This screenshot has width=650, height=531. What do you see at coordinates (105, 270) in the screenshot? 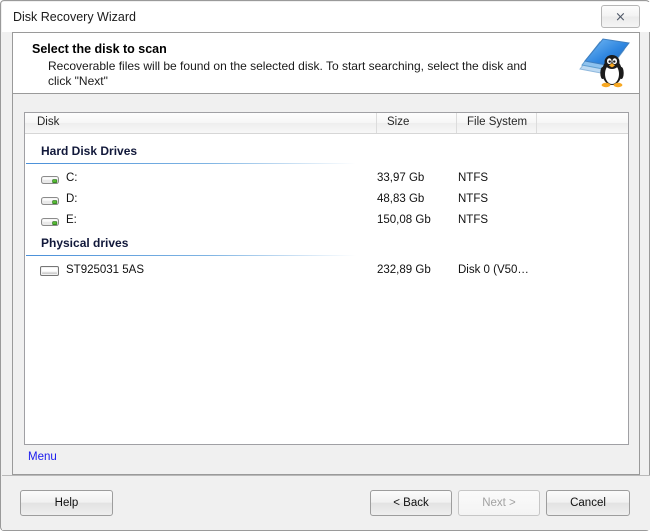
I see `drive-name: ST925031 5AS` at bounding box center [105, 270].